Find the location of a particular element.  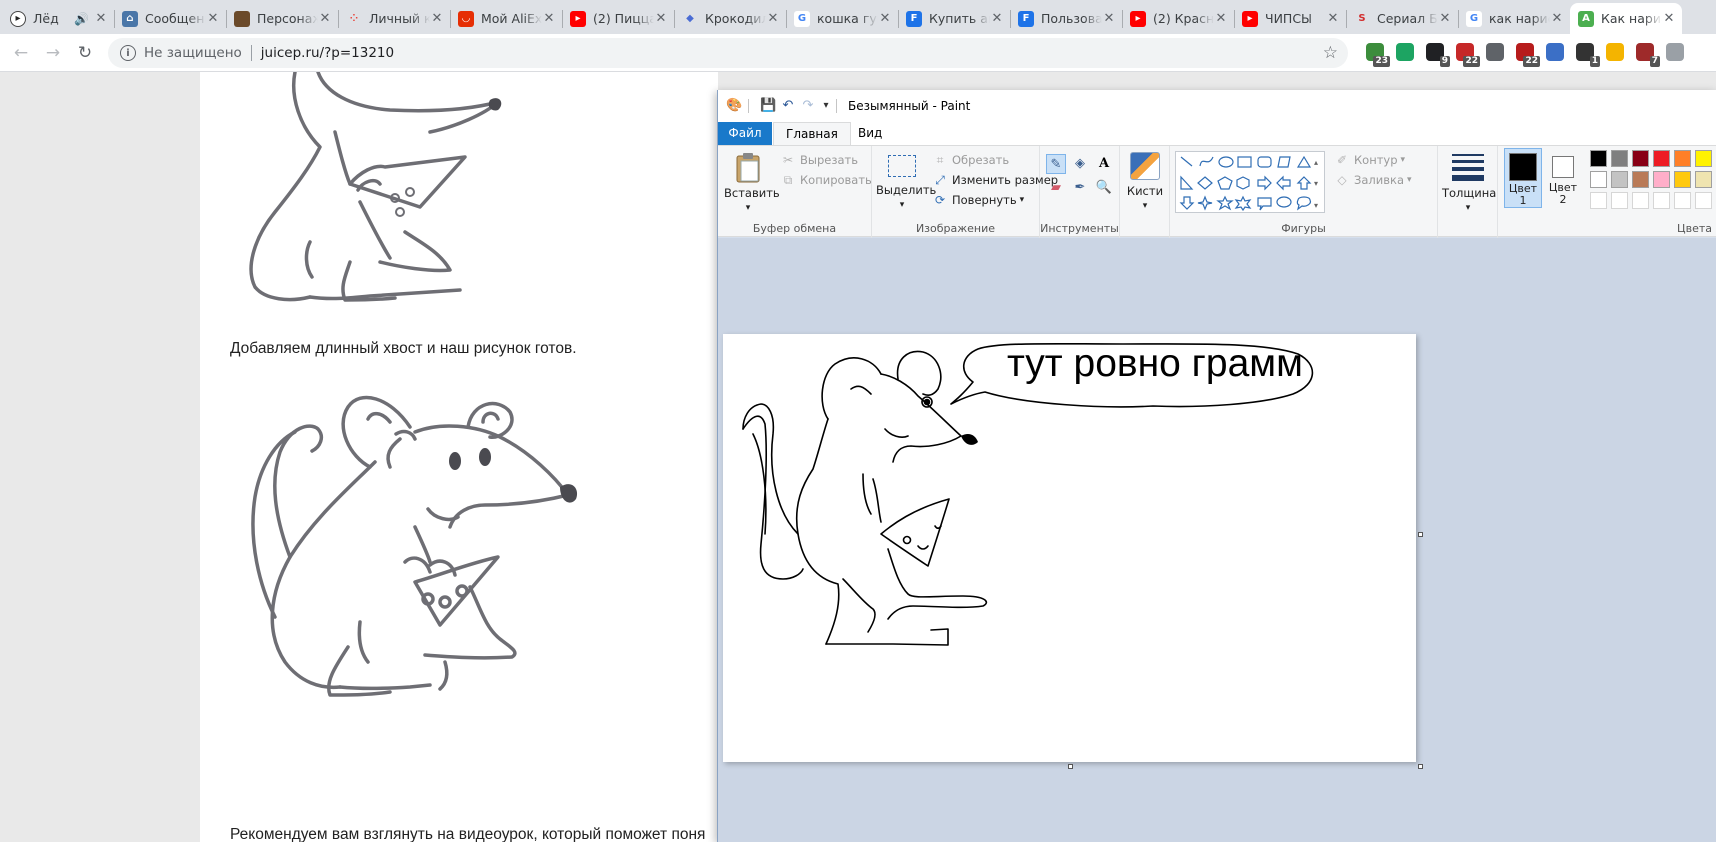

ext-box-icon: 1 is located at coordinates (1588, 55).